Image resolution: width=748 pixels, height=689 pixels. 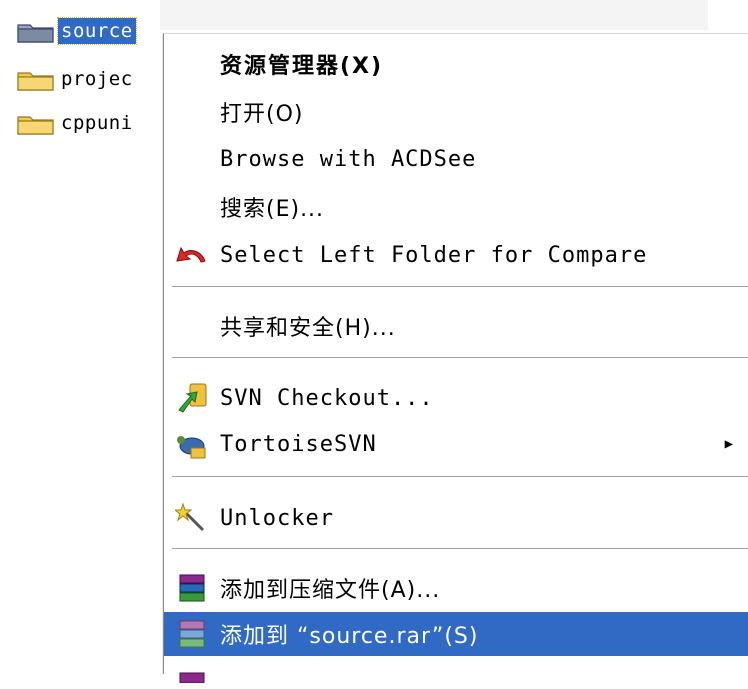 I want to click on folder-item-source: source, so click(x=76, y=31).